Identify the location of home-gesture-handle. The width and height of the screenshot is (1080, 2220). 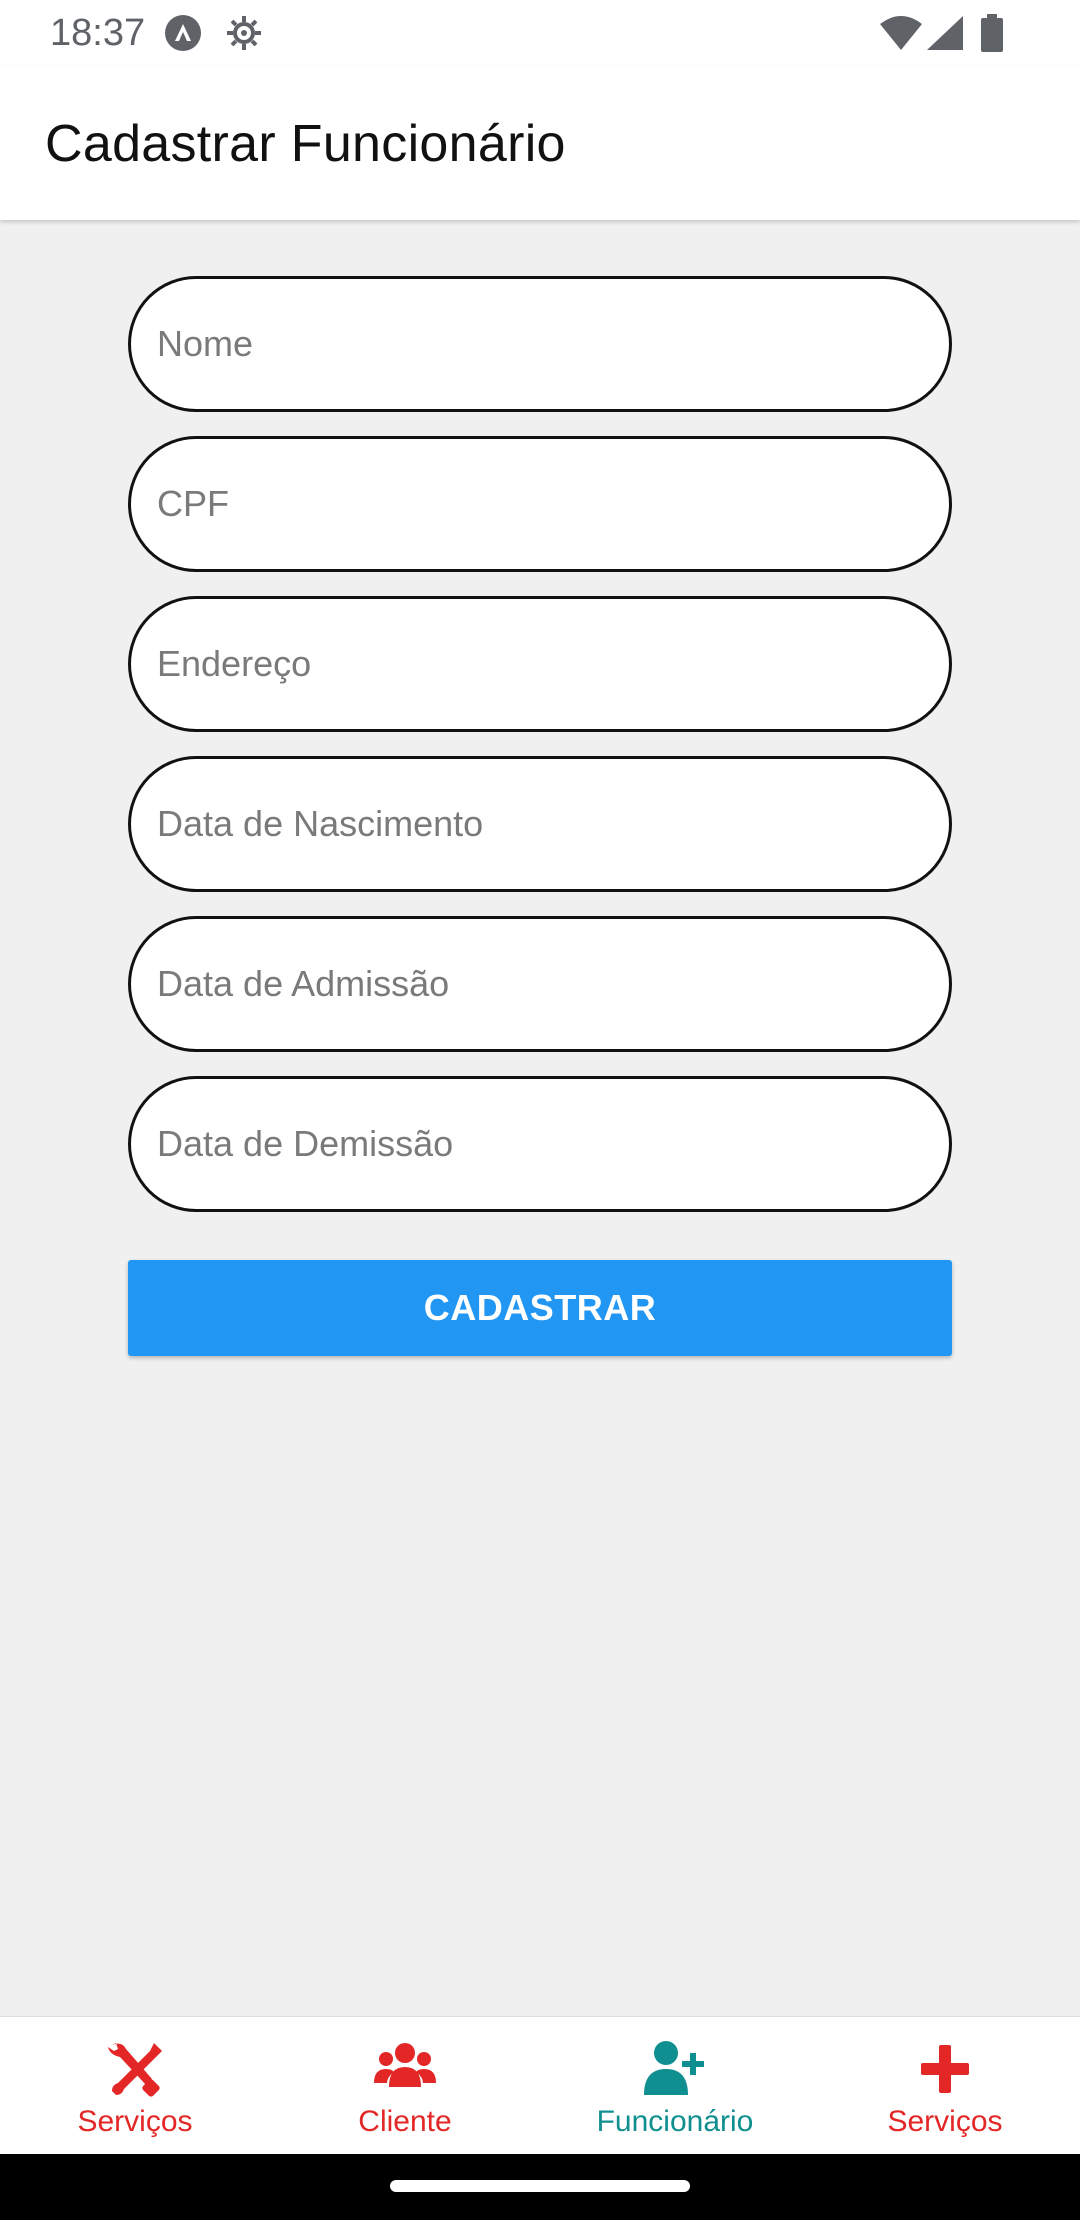
(540, 2186).